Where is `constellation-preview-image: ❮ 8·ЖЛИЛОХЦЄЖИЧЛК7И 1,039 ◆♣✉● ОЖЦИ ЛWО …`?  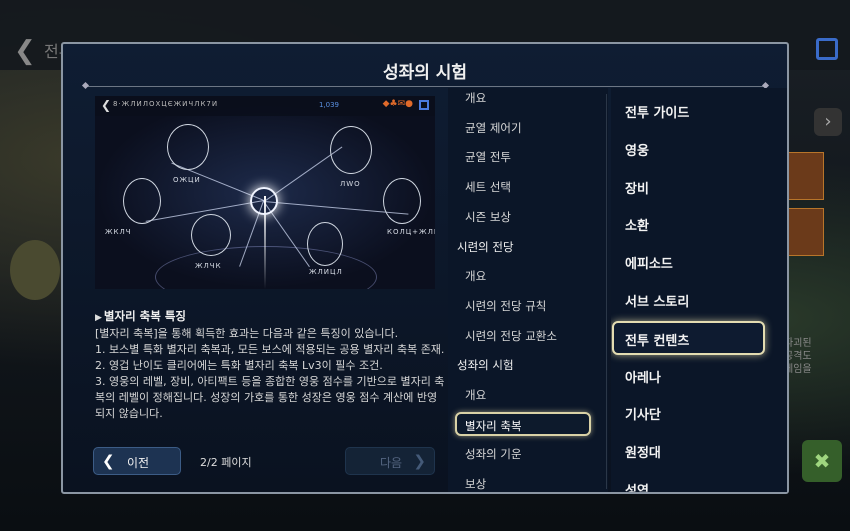
constellation-preview-image: ❮ 8·ЖЛИЛОХЦЄЖИЧЛК7И 1,039 ◆♣✉● ОЖЦИ ЛWО … is located at coordinates (265, 192).